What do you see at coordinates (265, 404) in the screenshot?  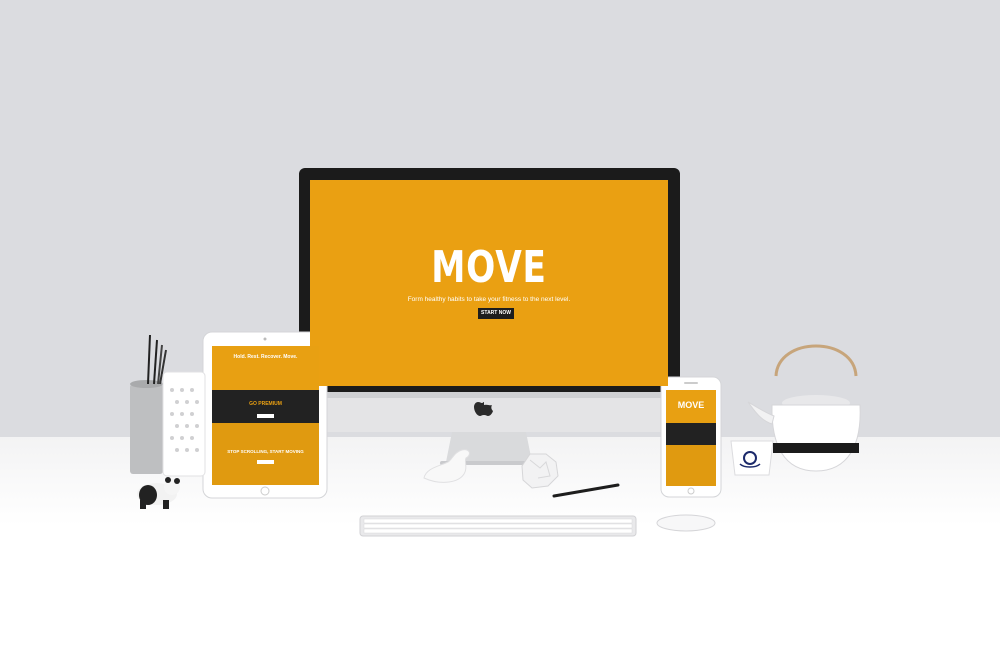 I see `ipad-premium-heading: GO PREMIUM` at bounding box center [265, 404].